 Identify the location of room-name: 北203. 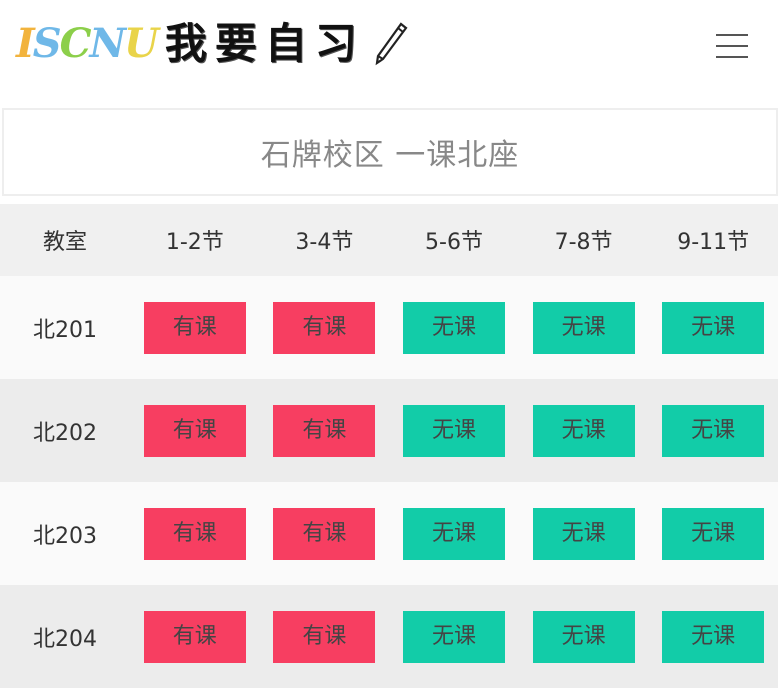
(65, 533).